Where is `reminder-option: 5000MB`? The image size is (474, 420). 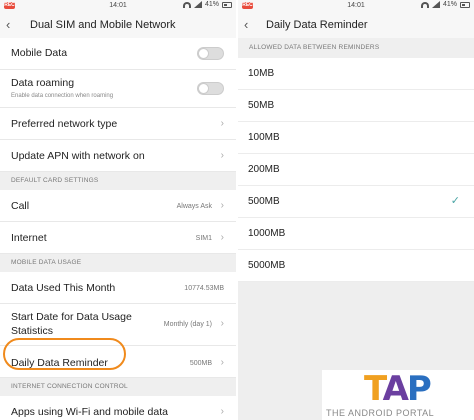 reminder-option: 5000MB is located at coordinates (356, 266).